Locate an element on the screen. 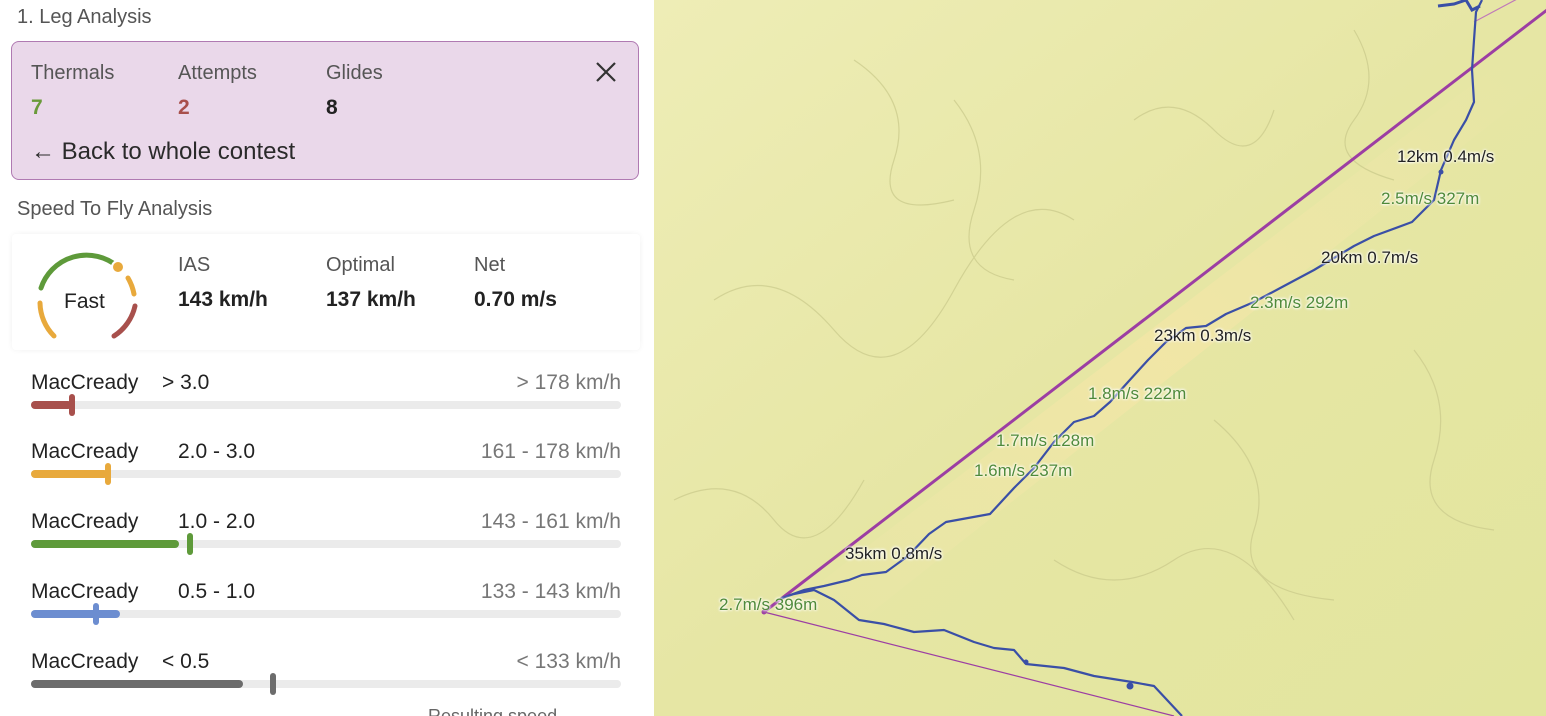 The width and height of the screenshot is (1546, 716). maccready-row-2-3: MacCready 2.0 - 3.0 161 - 178 km/h is located at coordinates (327, 470).